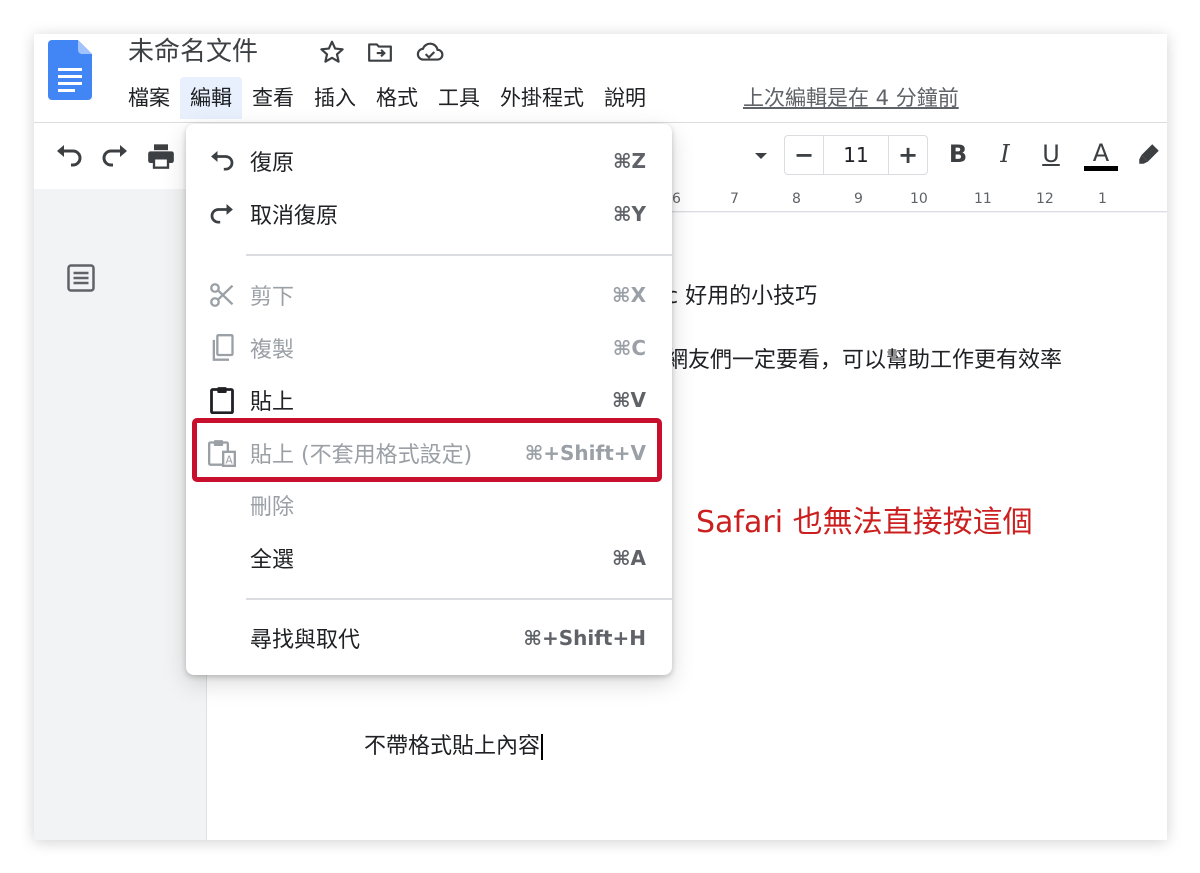 The width and height of the screenshot is (1200, 873). What do you see at coordinates (272, 350) in the screenshot?
I see `menu-item-label: 複製` at bounding box center [272, 350].